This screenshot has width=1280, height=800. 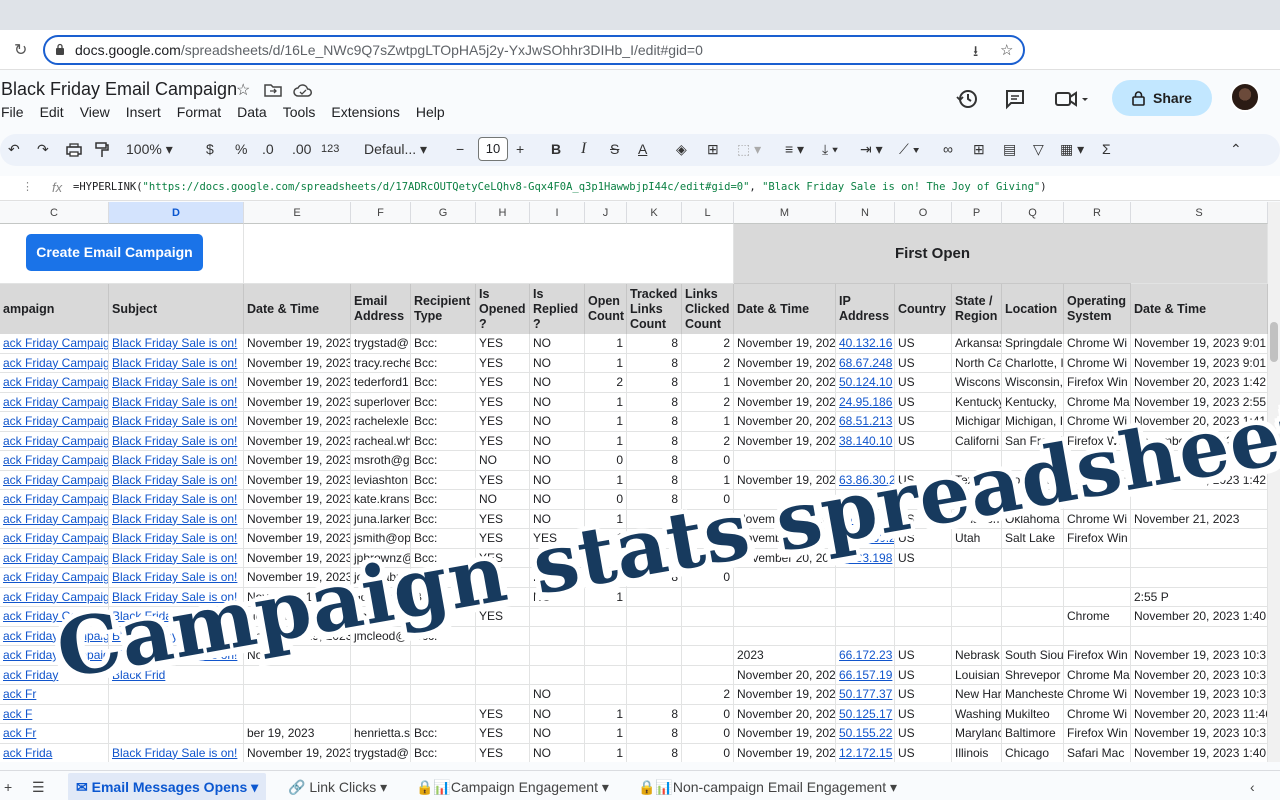 I want to click on install-icon: ⭳, so click(x=975, y=53).